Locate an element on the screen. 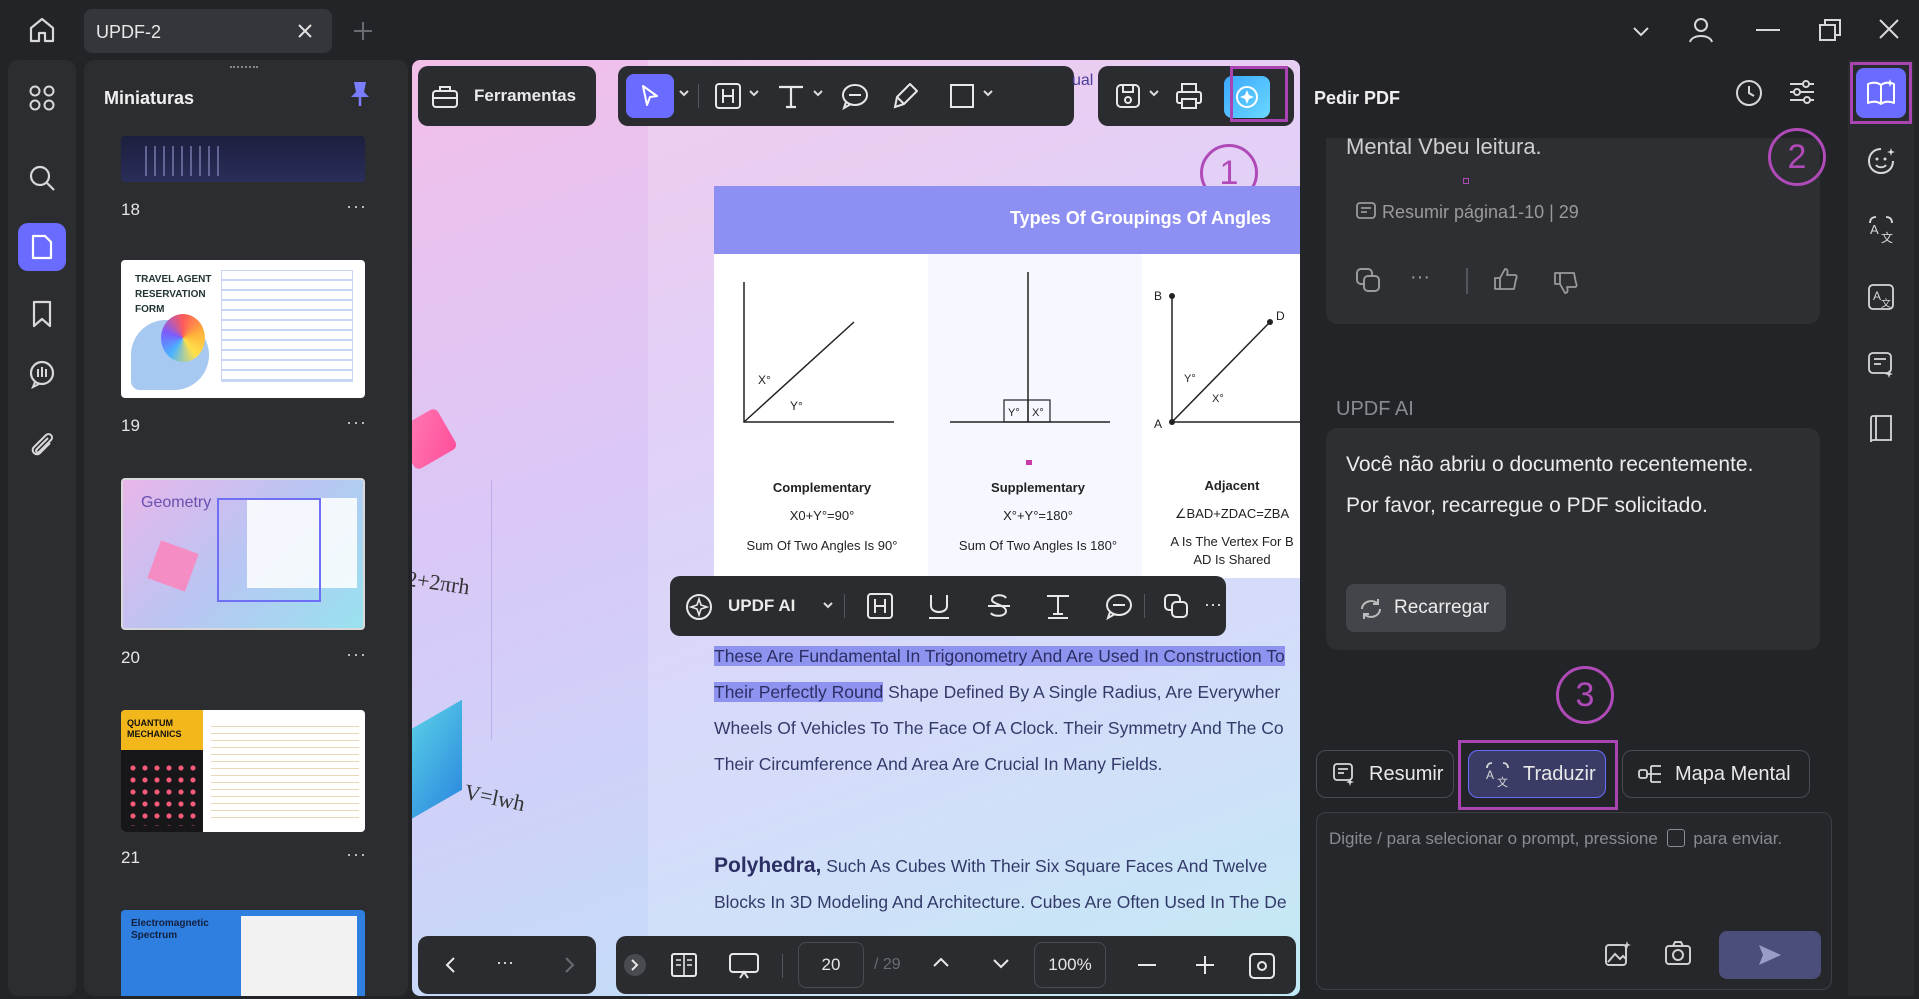 Image resolution: width=1919 pixels, height=999 pixels. ai-panel-title: Pedir PDF is located at coordinates (1357, 98).